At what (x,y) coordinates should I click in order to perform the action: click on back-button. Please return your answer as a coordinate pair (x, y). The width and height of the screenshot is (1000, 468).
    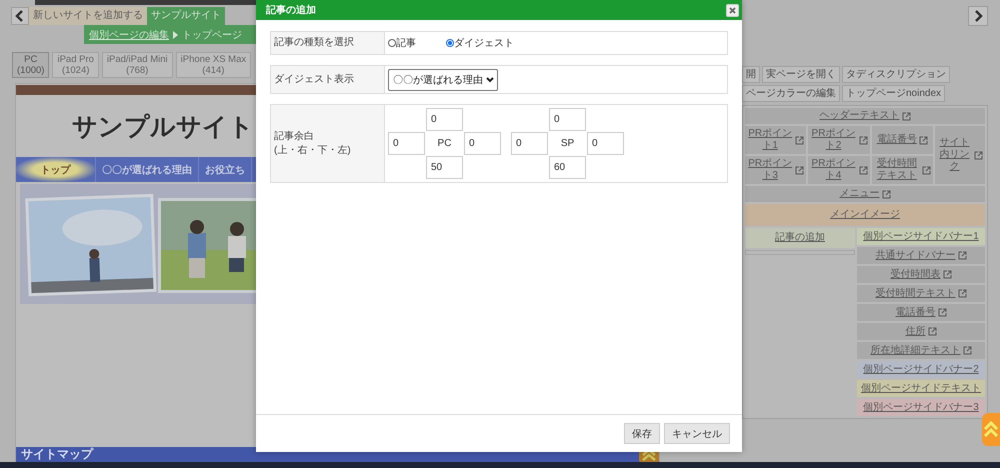
    Looking at the image, I should click on (20, 16).